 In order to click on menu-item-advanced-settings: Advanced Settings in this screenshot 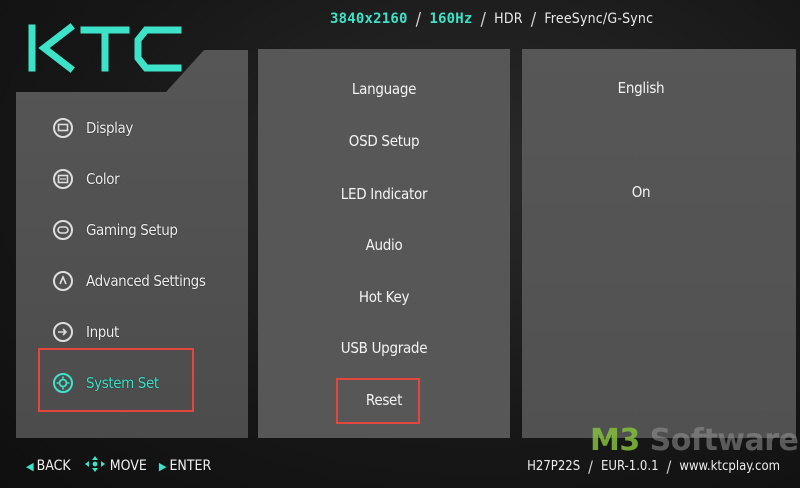, I will do `click(132, 281)`.